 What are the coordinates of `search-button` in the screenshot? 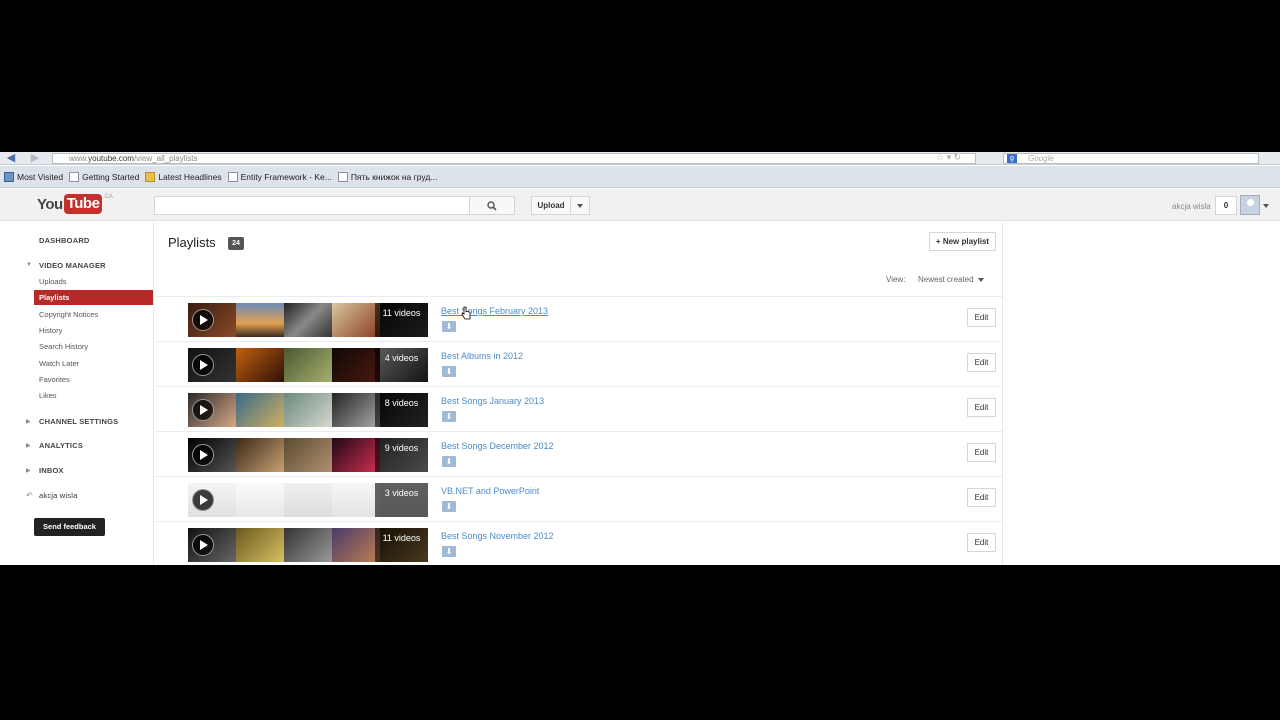 It's located at (492, 205).